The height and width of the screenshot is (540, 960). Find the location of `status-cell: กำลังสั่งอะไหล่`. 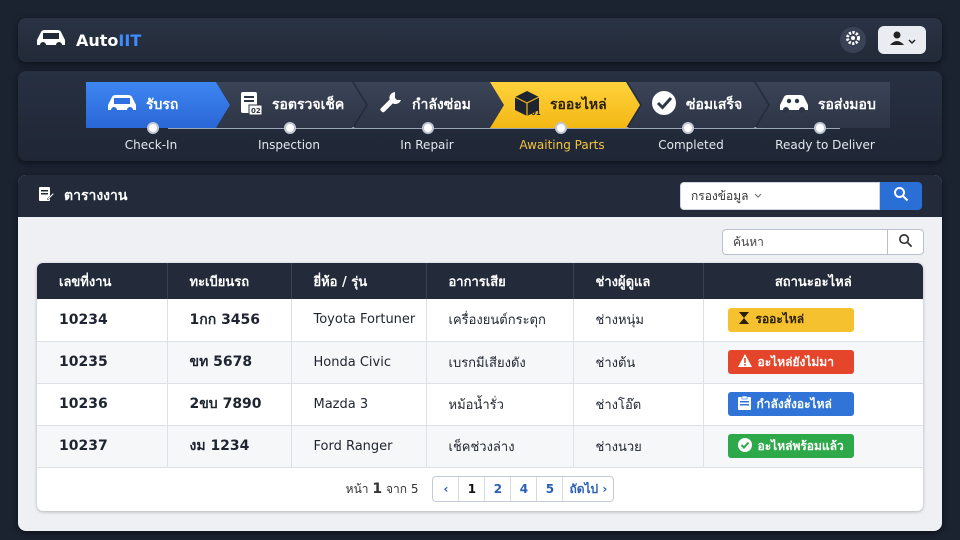

status-cell: กำลังสั่งอะไหล่ is located at coordinates (813, 404).